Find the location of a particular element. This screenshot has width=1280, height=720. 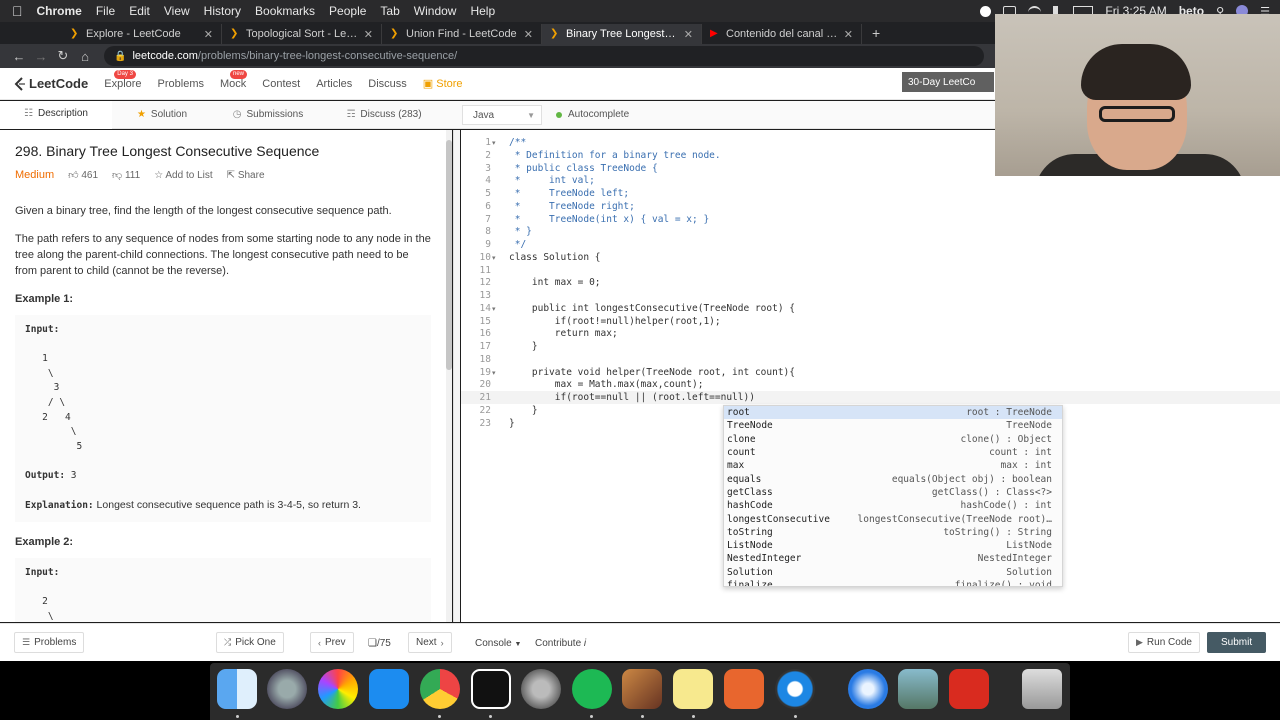

autocomplete-item: TreeNode TreeNode is located at coordinates (893, 425).